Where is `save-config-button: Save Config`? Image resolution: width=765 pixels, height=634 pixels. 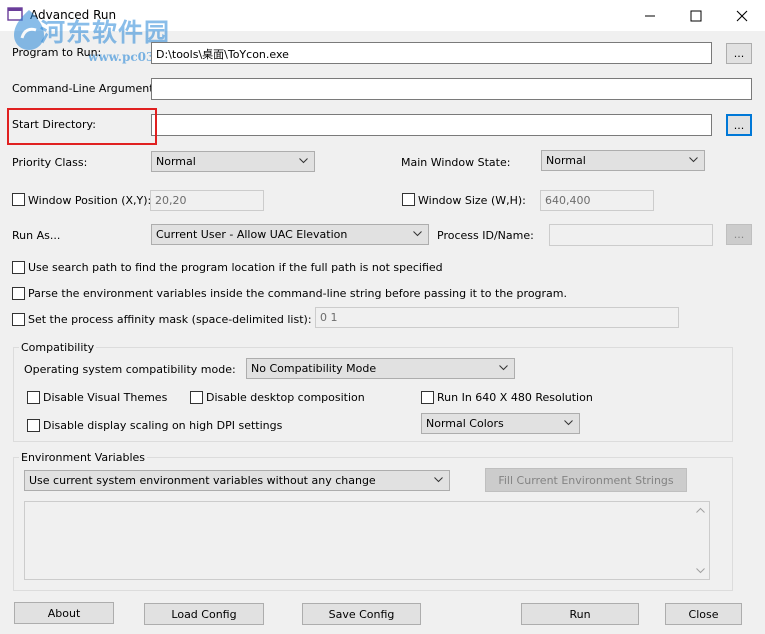 save-config-button: Save Config is located at coordinates (361, 614).